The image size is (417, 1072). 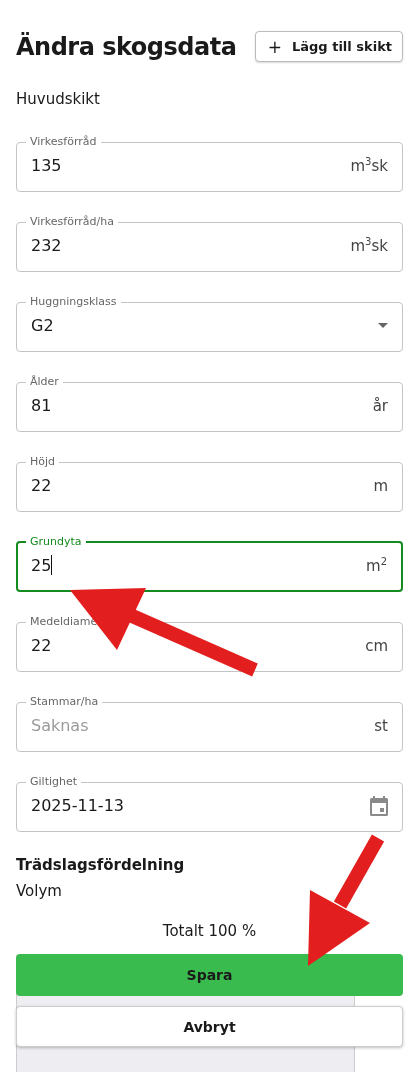 I want to click on unit-label: m, so click(x=380, y=485).